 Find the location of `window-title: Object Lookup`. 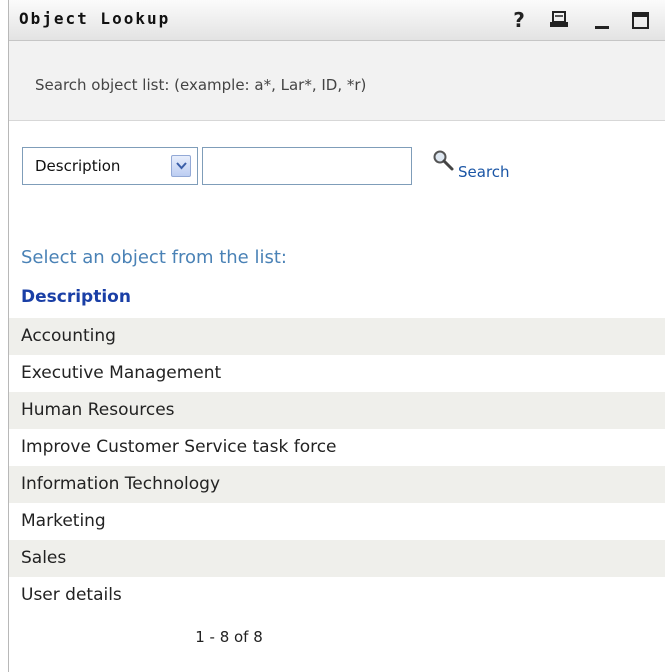

window-title: Object Lookup is located at coordinates (95, 18).